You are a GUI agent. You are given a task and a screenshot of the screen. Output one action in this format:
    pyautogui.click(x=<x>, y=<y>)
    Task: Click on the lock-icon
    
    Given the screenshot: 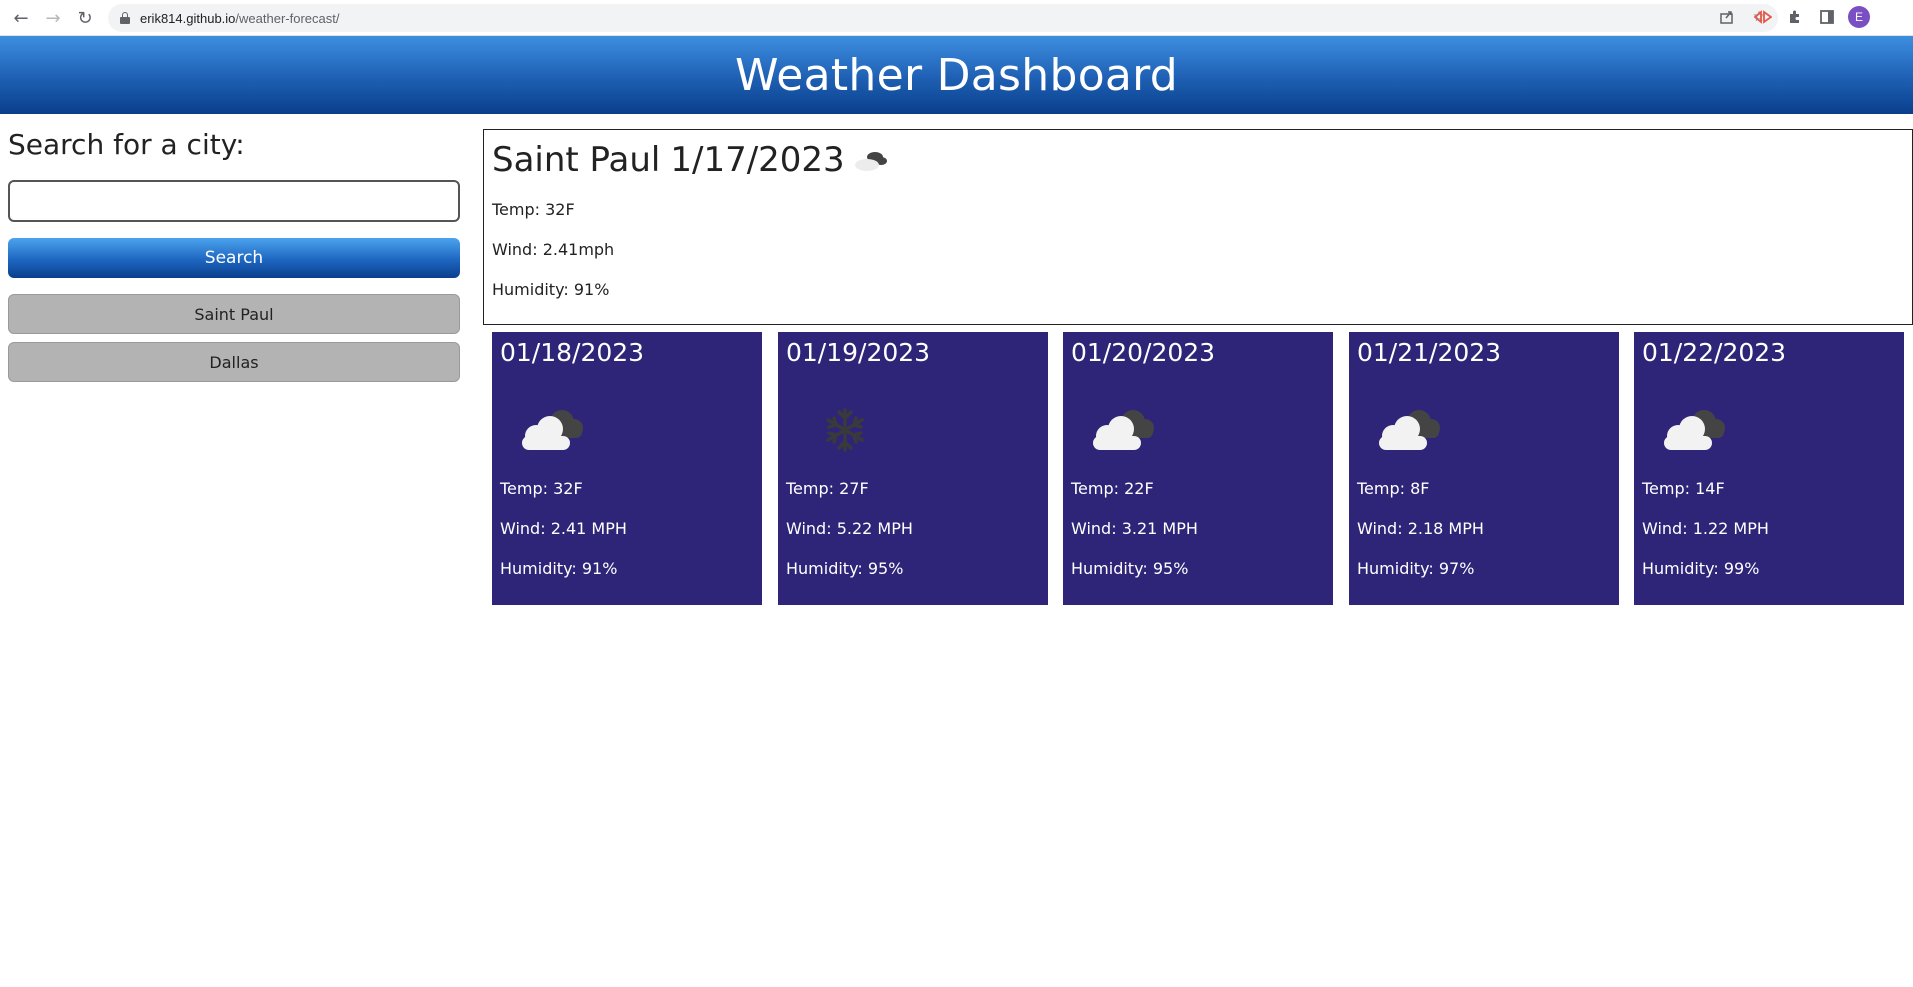 What is the action you would take?
    pyautogui.click(x=125, y=18)
    